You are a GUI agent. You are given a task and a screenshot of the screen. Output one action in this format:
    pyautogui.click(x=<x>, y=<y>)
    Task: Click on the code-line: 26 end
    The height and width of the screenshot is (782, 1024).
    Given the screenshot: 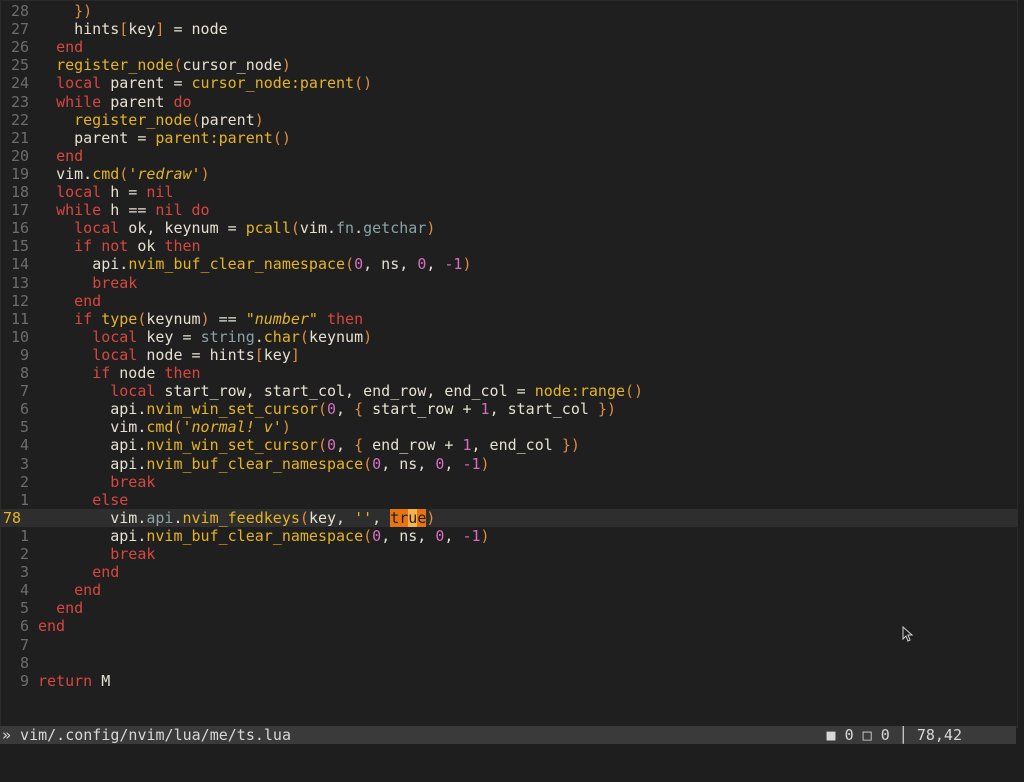 What is the action you would take?
    pyautogui.click(x=509, y=47)
    